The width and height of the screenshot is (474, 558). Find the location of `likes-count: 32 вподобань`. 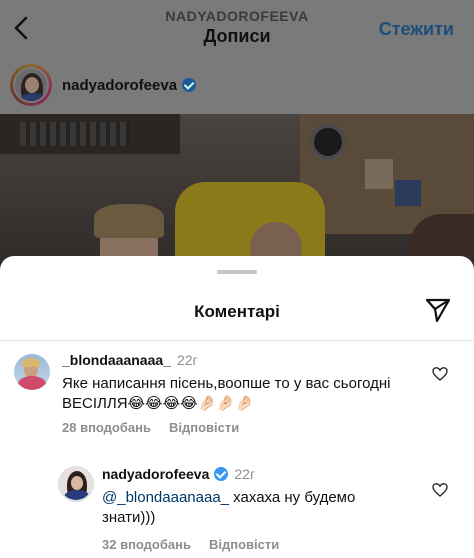

likes-count: 32 вподобань is located at coordinates (146, 544).